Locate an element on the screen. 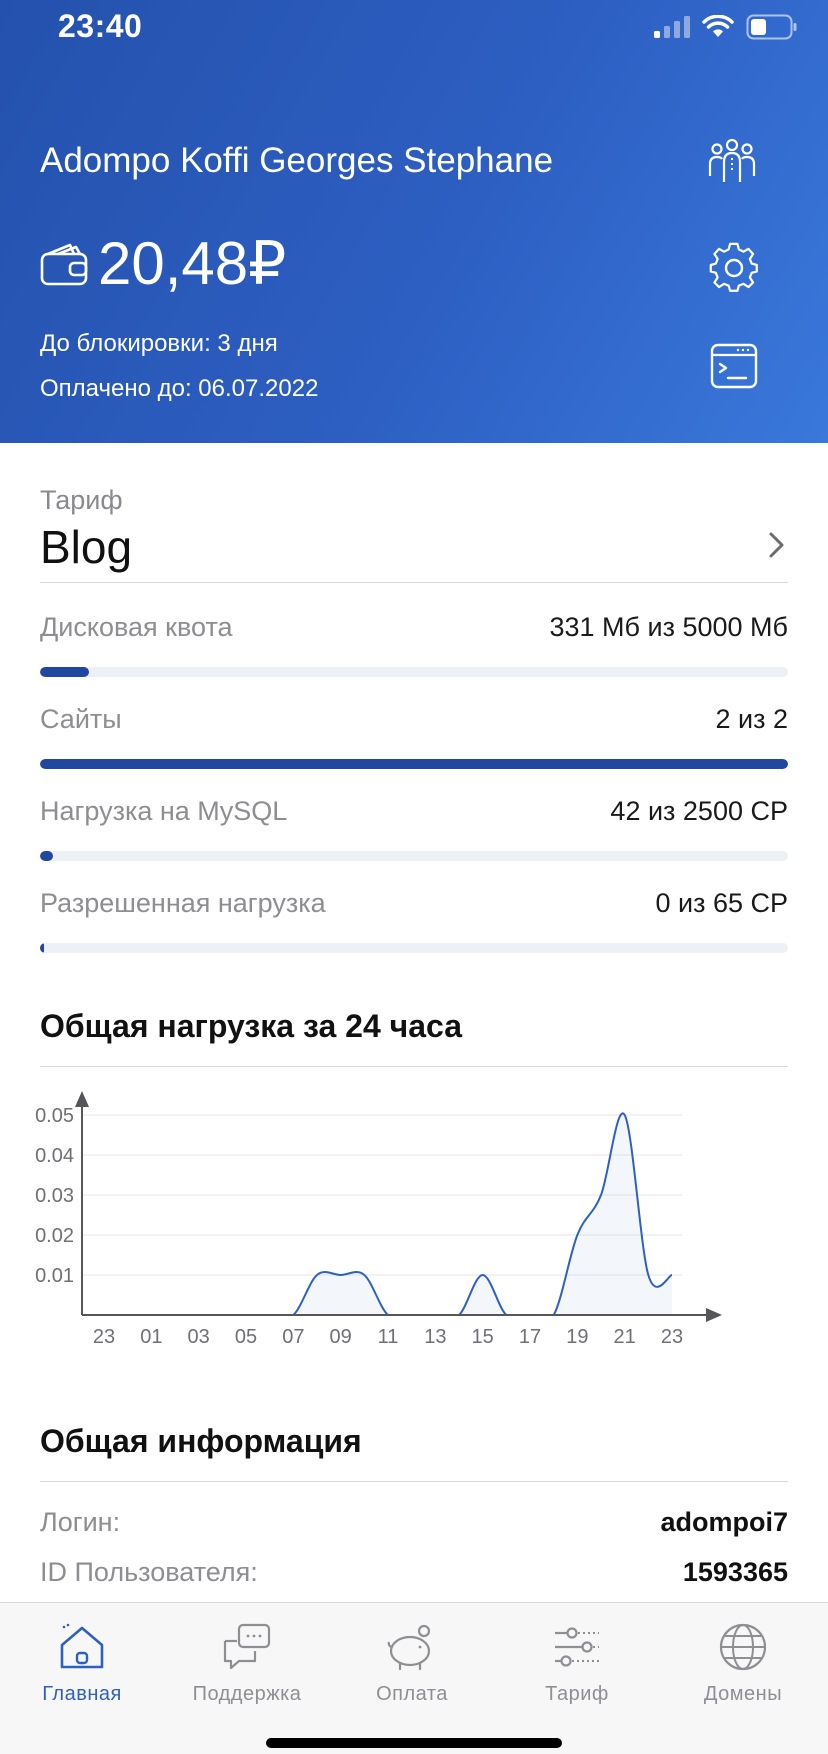 The width and height of the screenshot is (828, 1754). gear-icon is located at coordinates (733, 267).